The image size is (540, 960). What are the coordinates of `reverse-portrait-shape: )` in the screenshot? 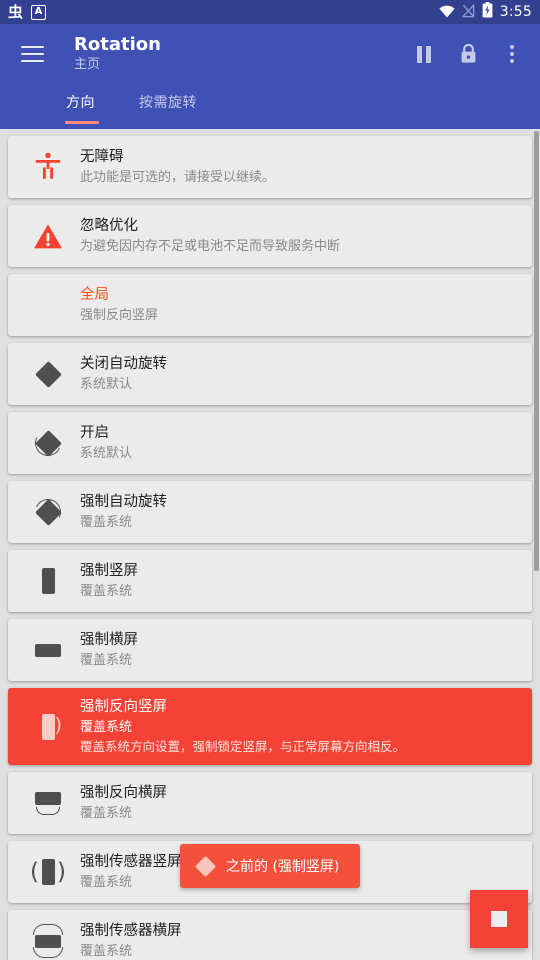 It's located at (48, 727).